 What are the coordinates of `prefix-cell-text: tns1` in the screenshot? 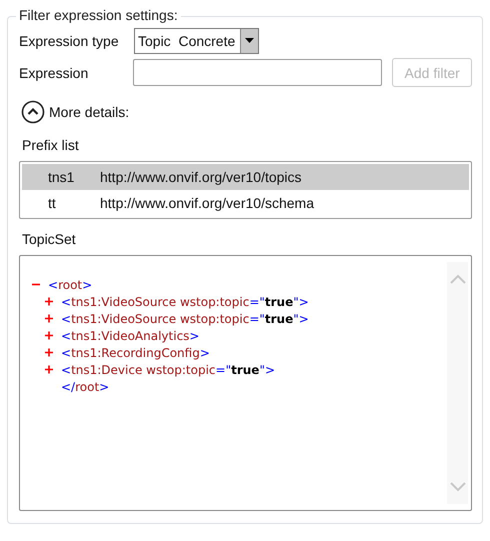 It's located at (61, 177).